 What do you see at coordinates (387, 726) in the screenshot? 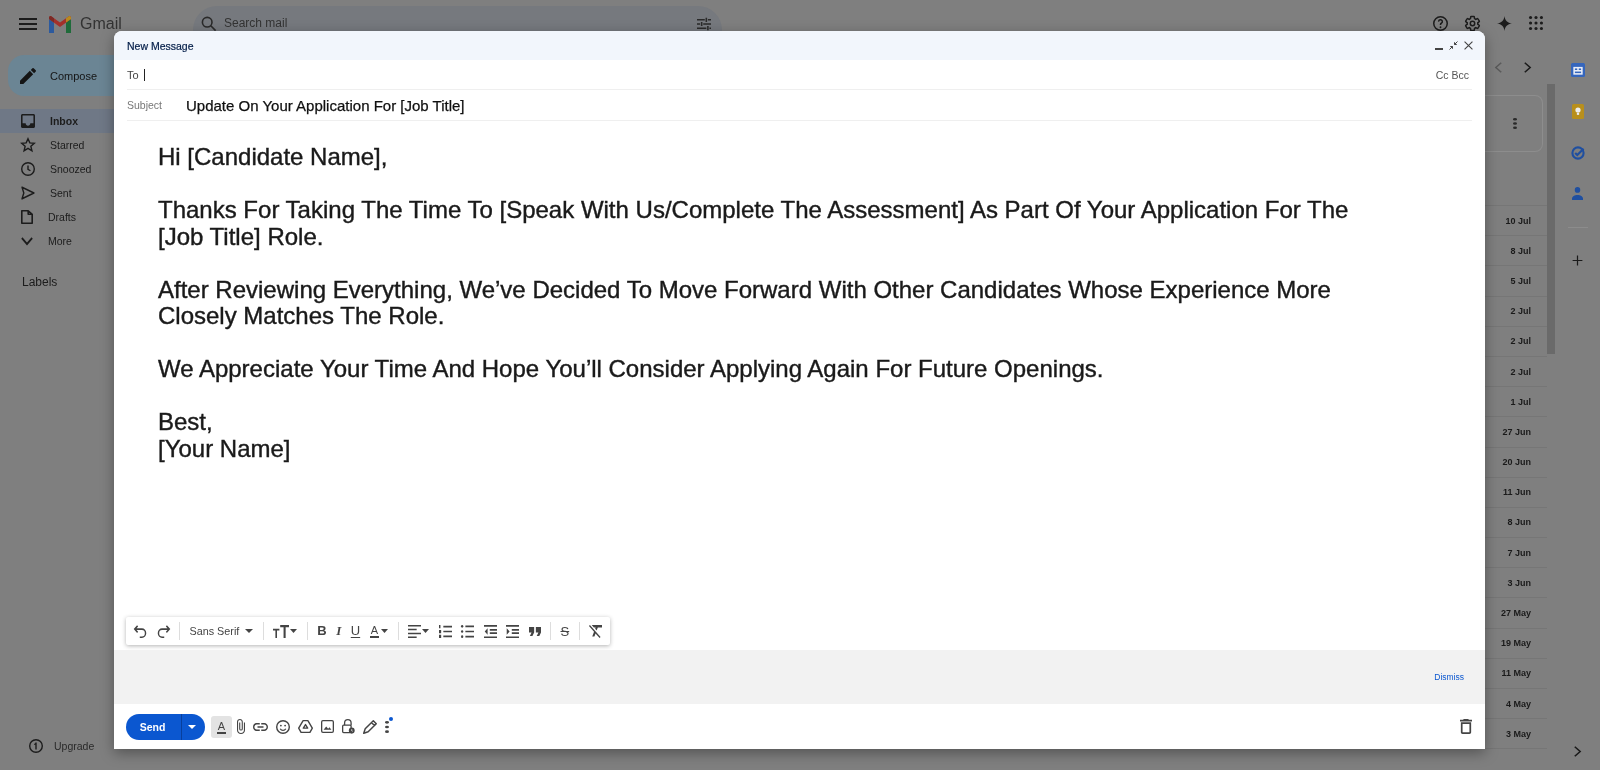
I see `more-vertical-icon` at bounding box center [387, 726].